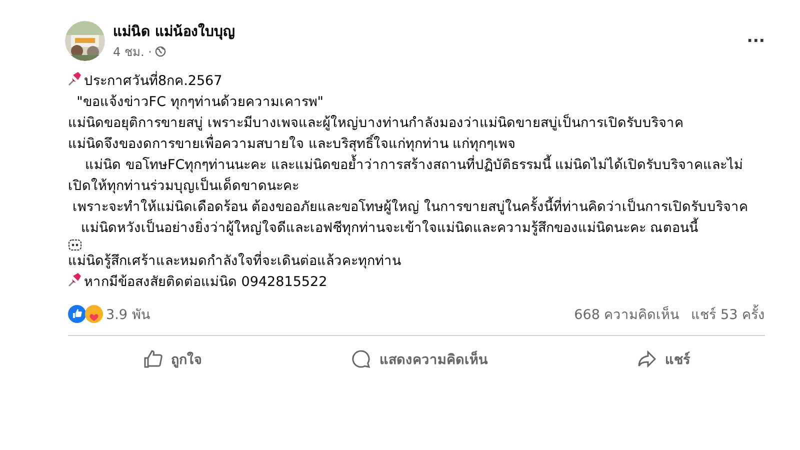 The width and height of the screenshot is (800, 450). What do you see at coordinates (94, 314) in the screenshot?
I see `care-reaction-icon` at bounding box center [94, 314].